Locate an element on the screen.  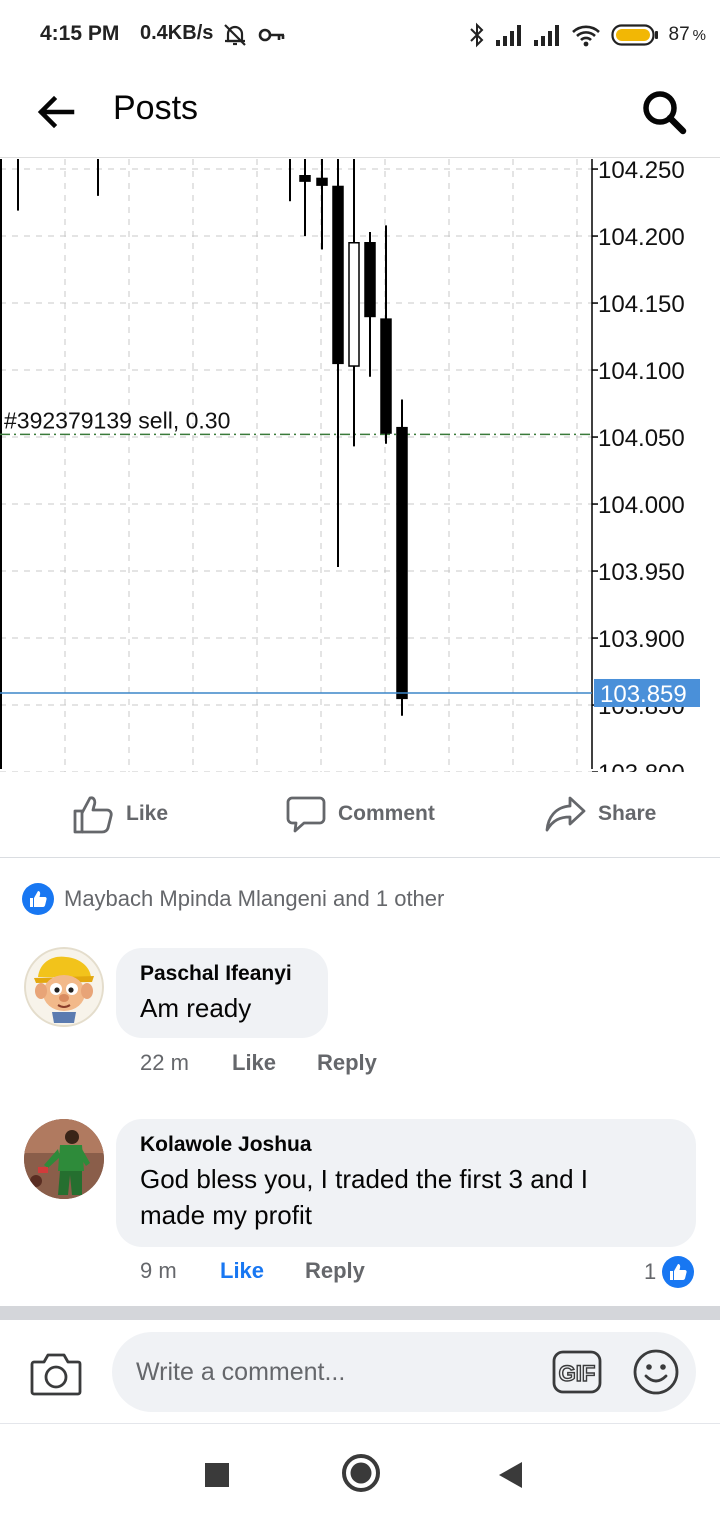
svg-text: GIF is located at coordinates (577, 1373).